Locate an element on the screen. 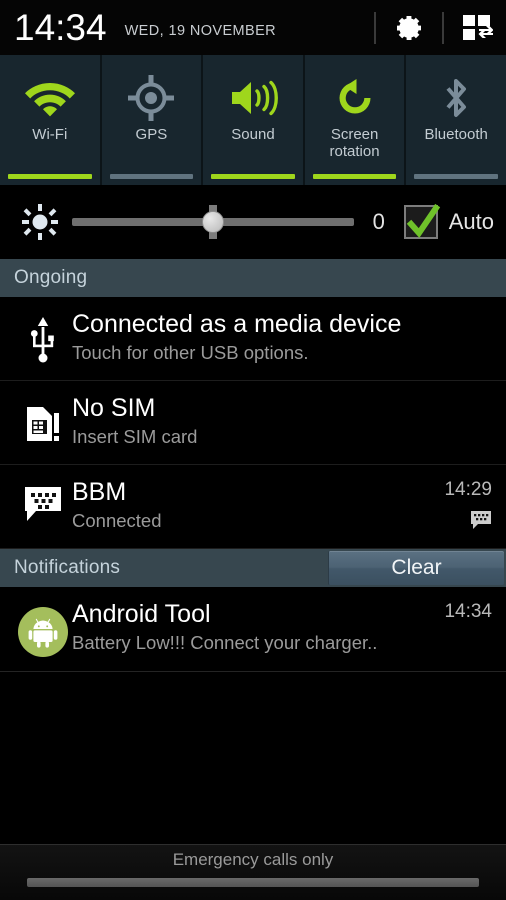 This screenshot has height=900, width=506. section-header-notifications-title: Notifications is located at coordinates (67, 567).